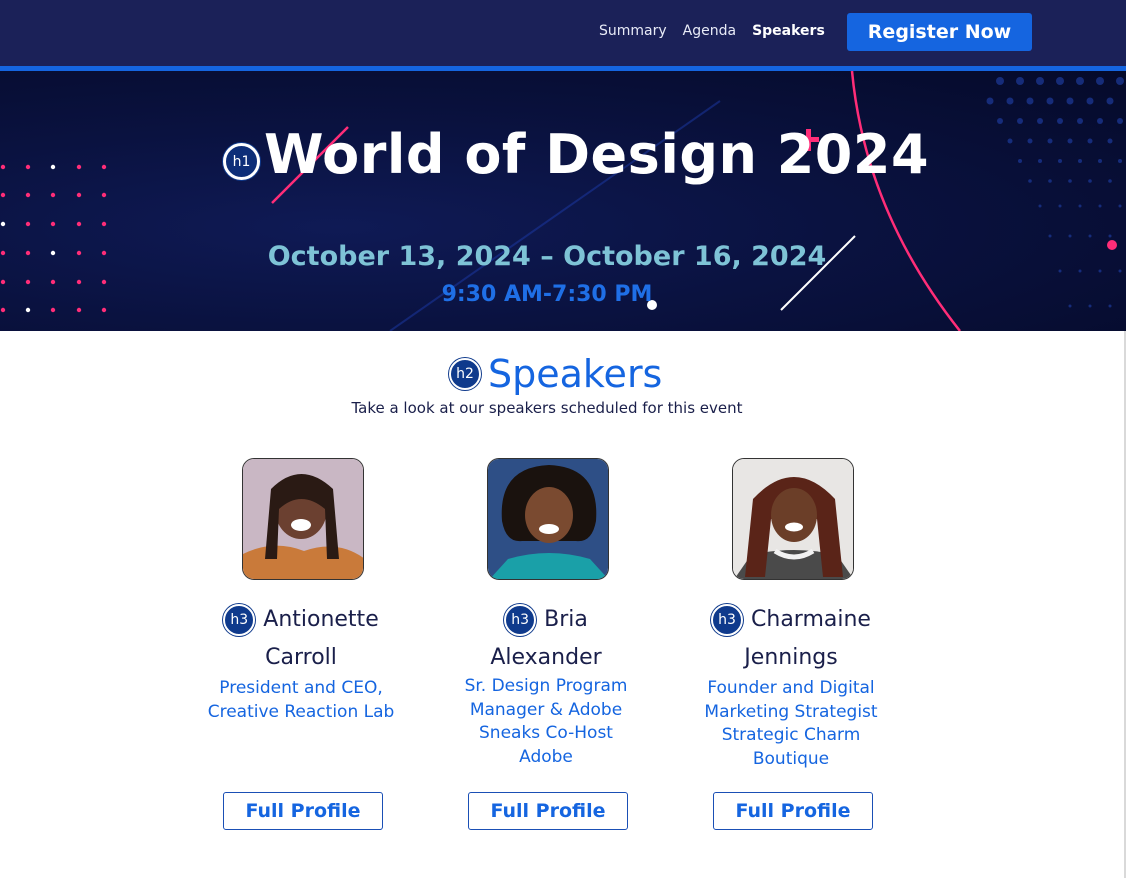 The width and height of the screenshot is (1126, 878). I want to click on speaker-role: President and CEO, Creative Reaction Lab, so click(301, 700).